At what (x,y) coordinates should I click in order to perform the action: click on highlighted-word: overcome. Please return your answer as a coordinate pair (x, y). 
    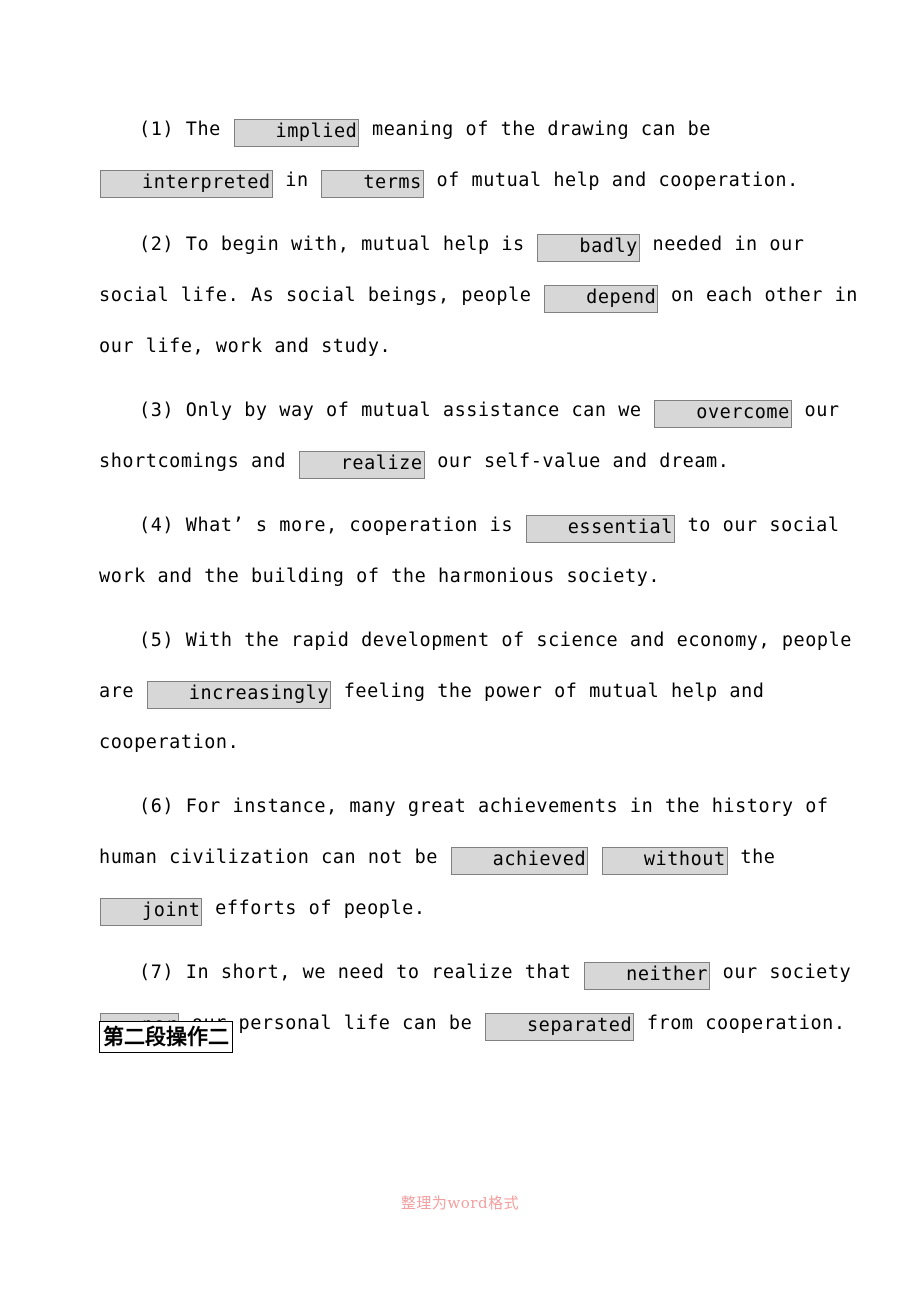
    Looking at the image, I should click on (723, 414).